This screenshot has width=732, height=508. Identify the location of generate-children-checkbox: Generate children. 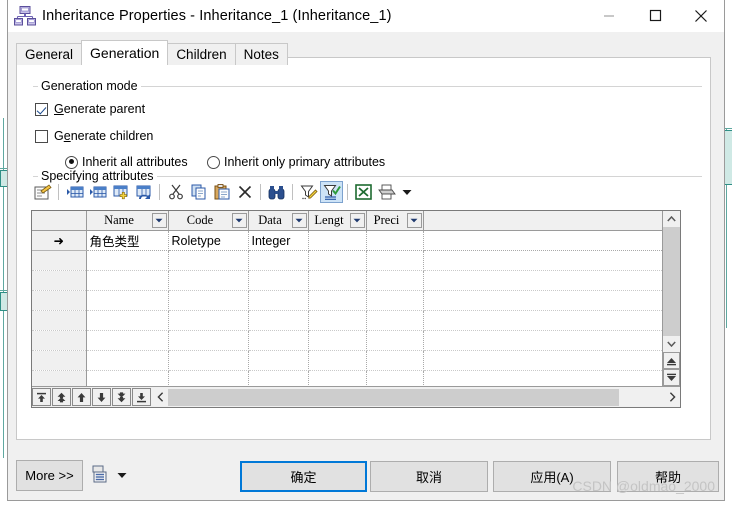
(94, 136).